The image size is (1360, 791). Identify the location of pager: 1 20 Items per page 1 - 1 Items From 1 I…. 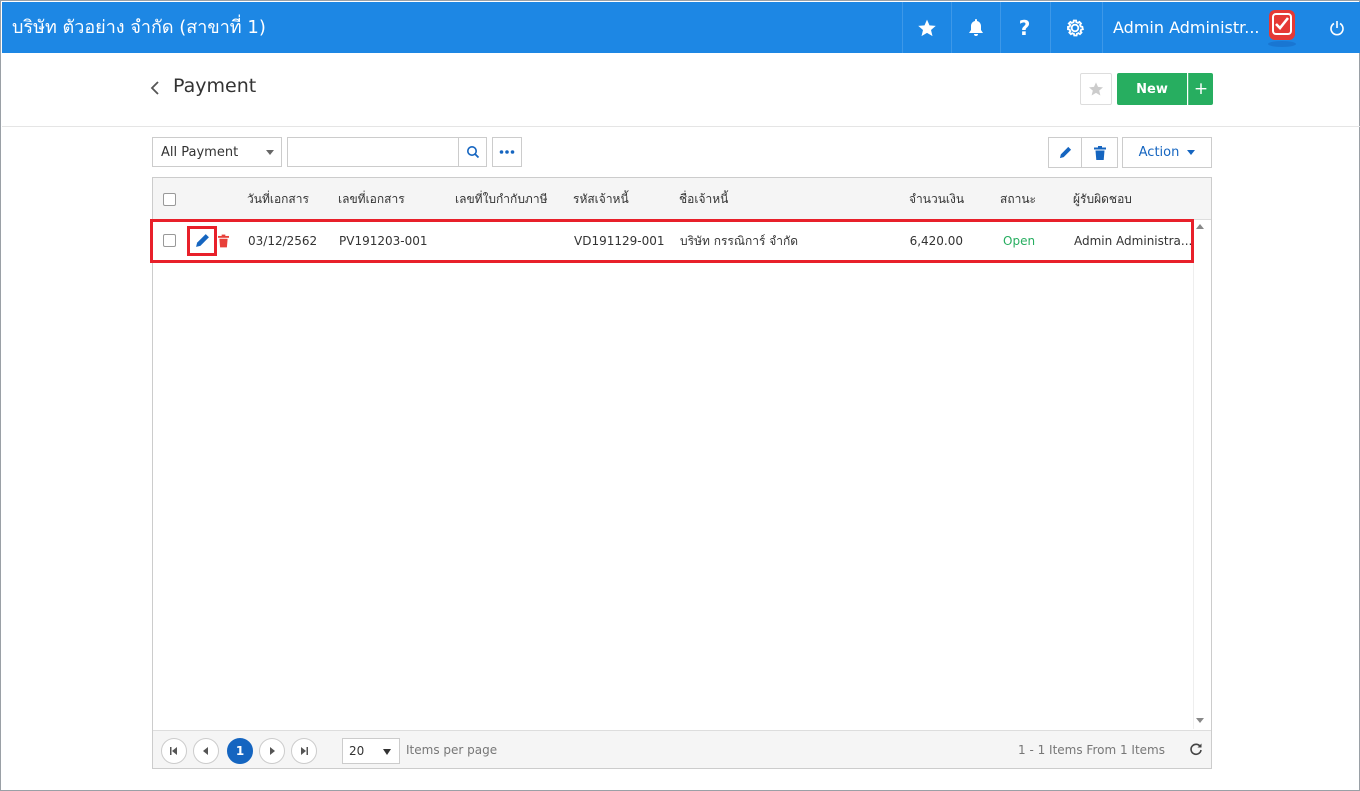
(682, 749).